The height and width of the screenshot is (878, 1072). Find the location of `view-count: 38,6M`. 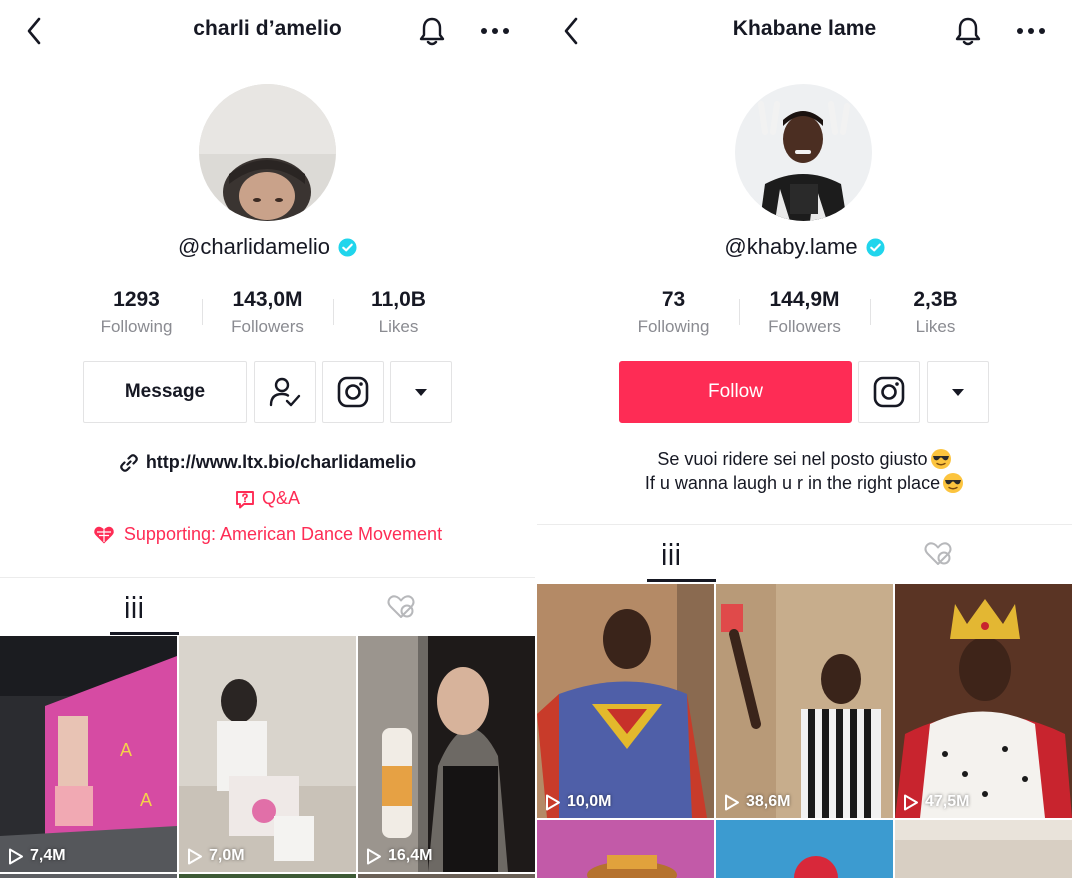

view-count: 38,6M is located at coordinates (757, 802).